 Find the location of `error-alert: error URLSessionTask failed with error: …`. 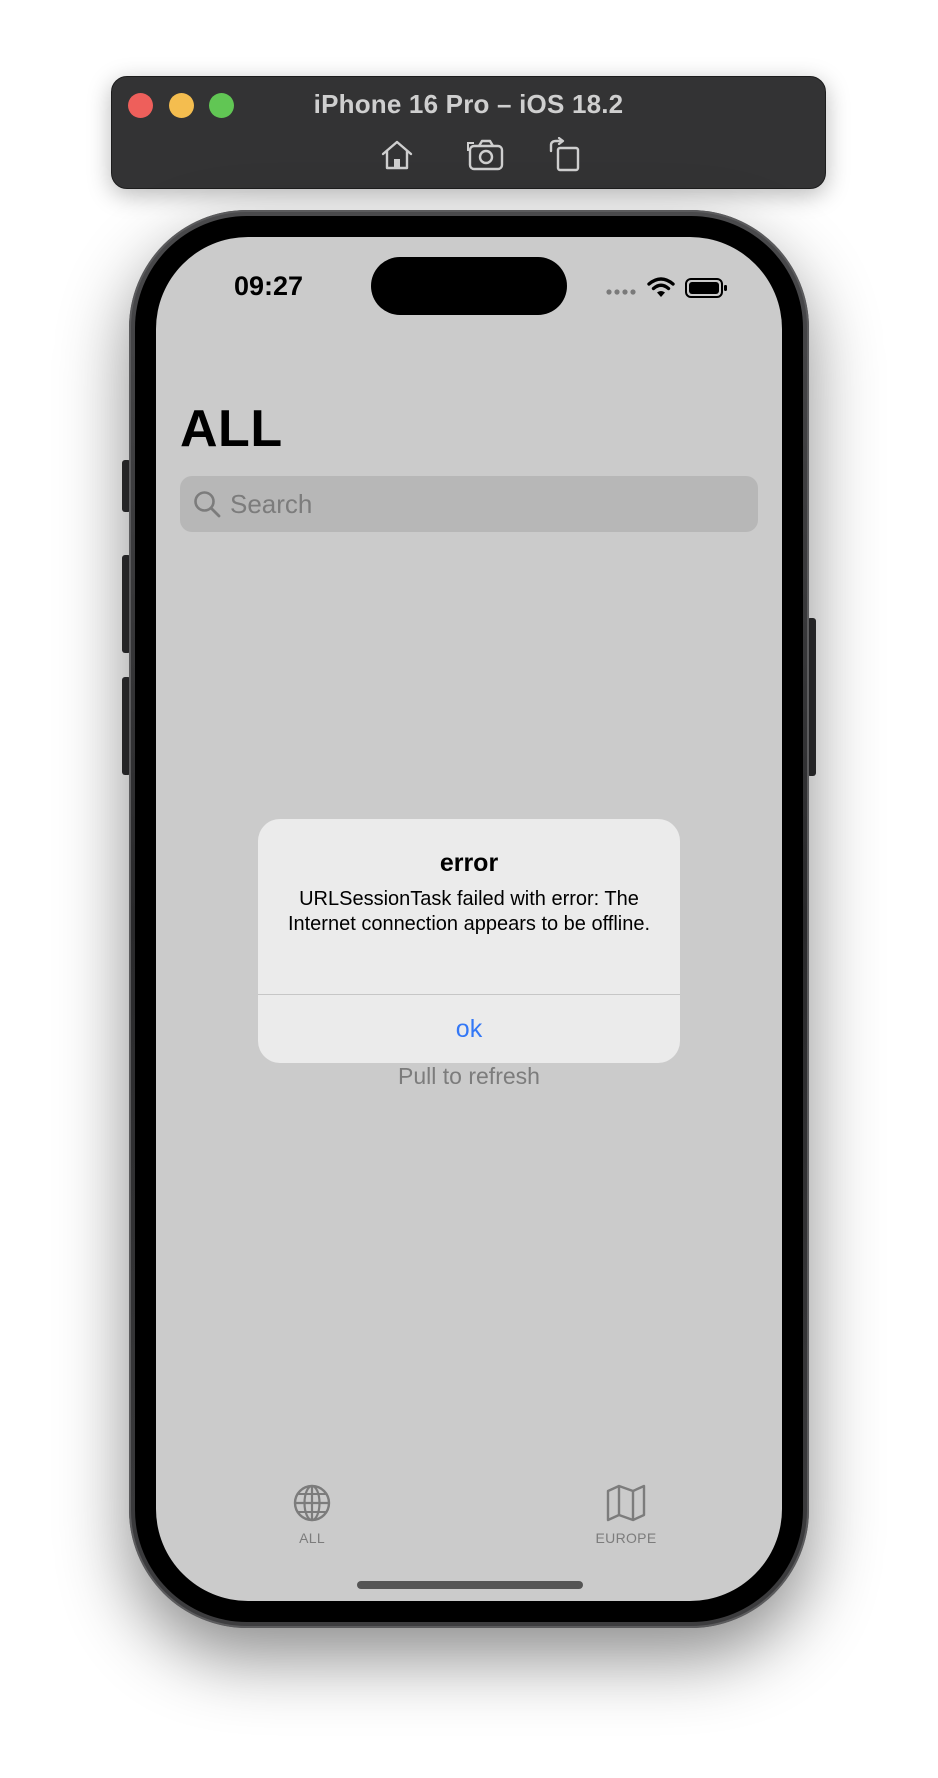

error-alert: error URLSessionTask failed with error: … is located at coordinates (469, 941).